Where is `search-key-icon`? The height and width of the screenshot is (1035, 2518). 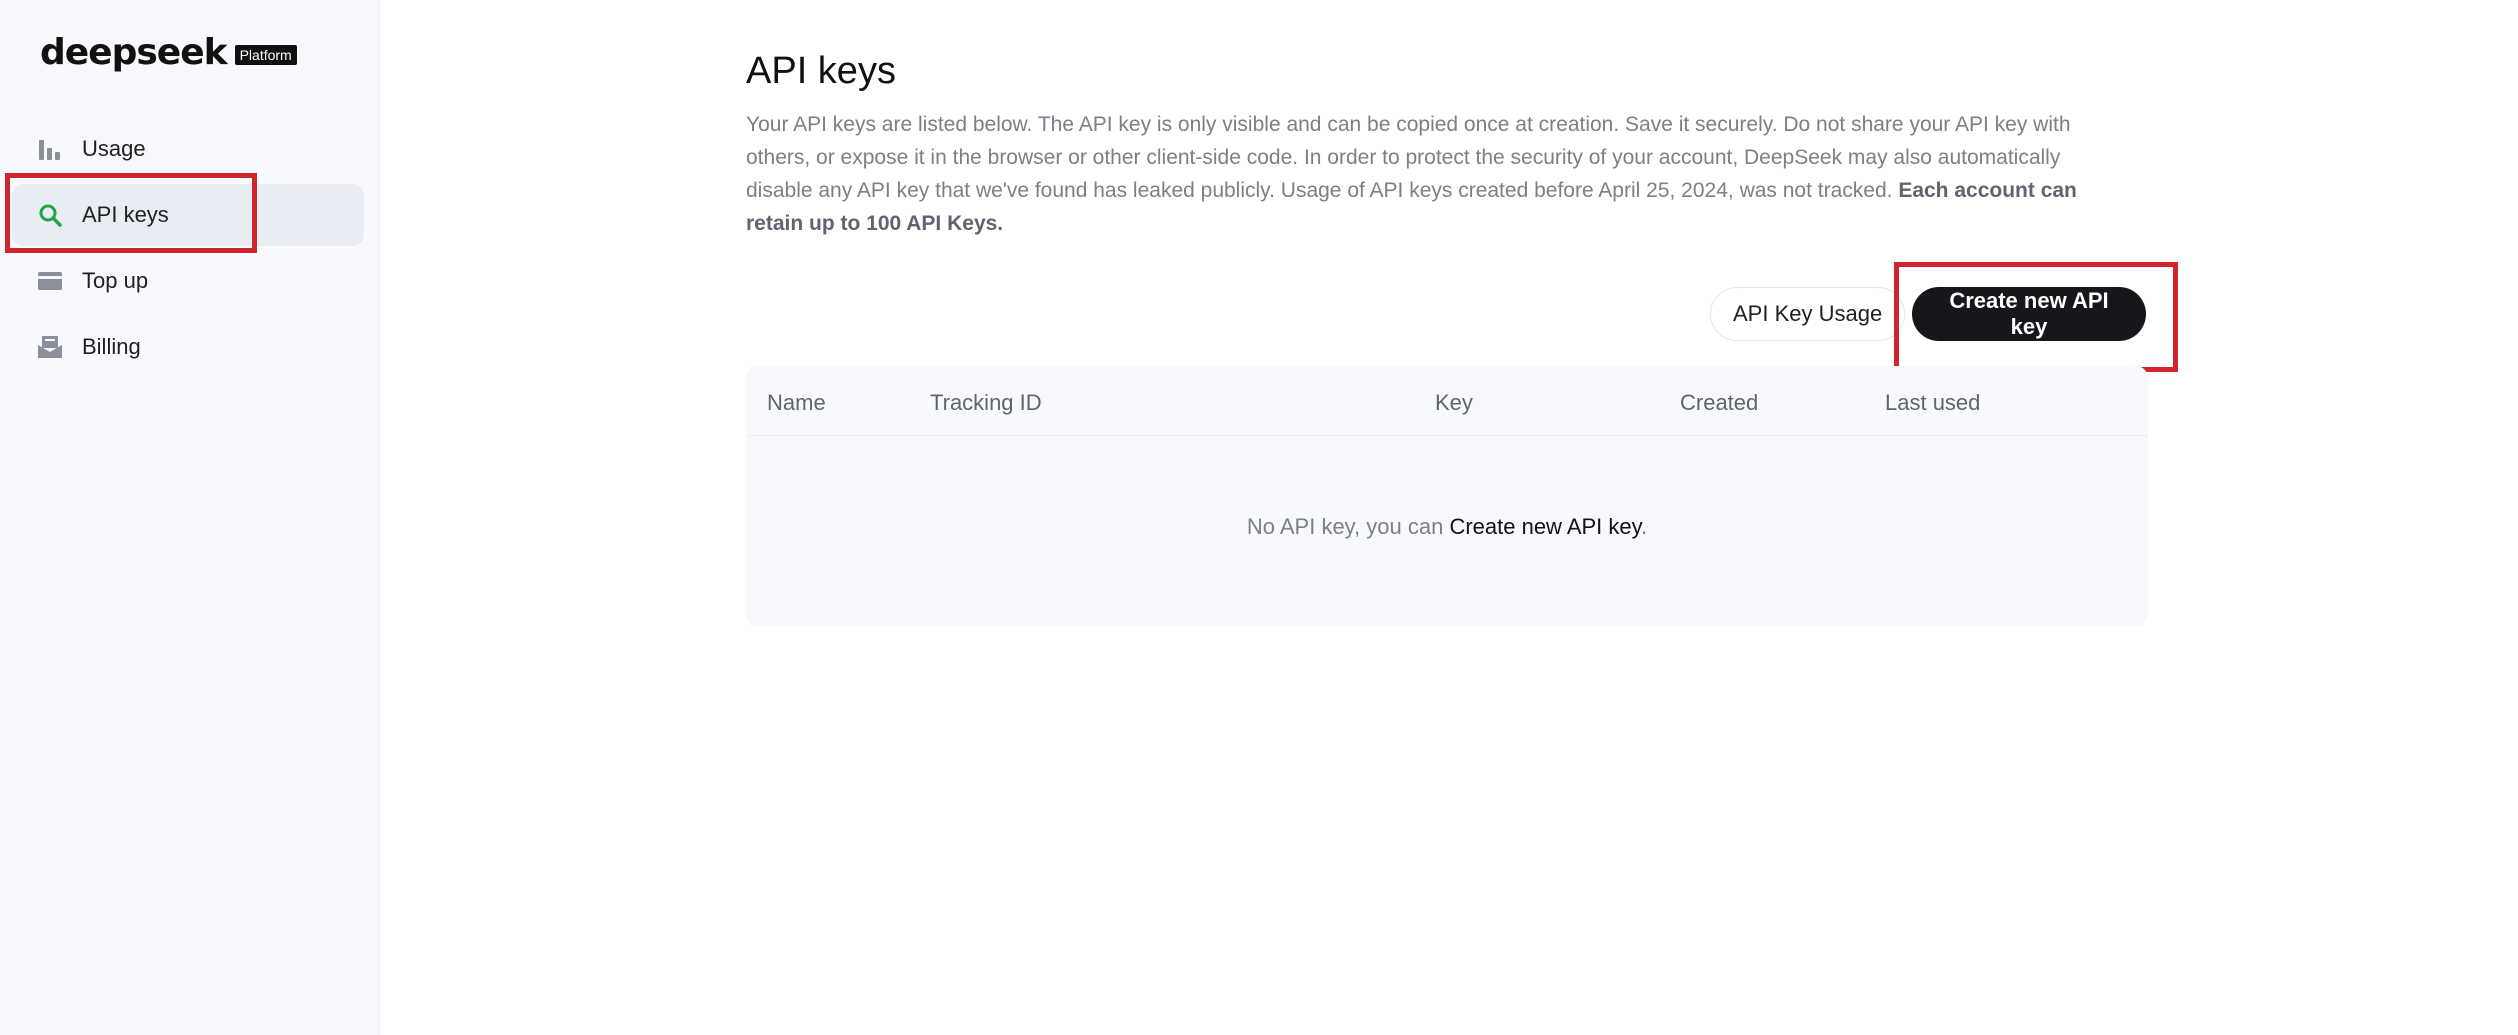
search-key-icon is located at coordinates (50, 215).